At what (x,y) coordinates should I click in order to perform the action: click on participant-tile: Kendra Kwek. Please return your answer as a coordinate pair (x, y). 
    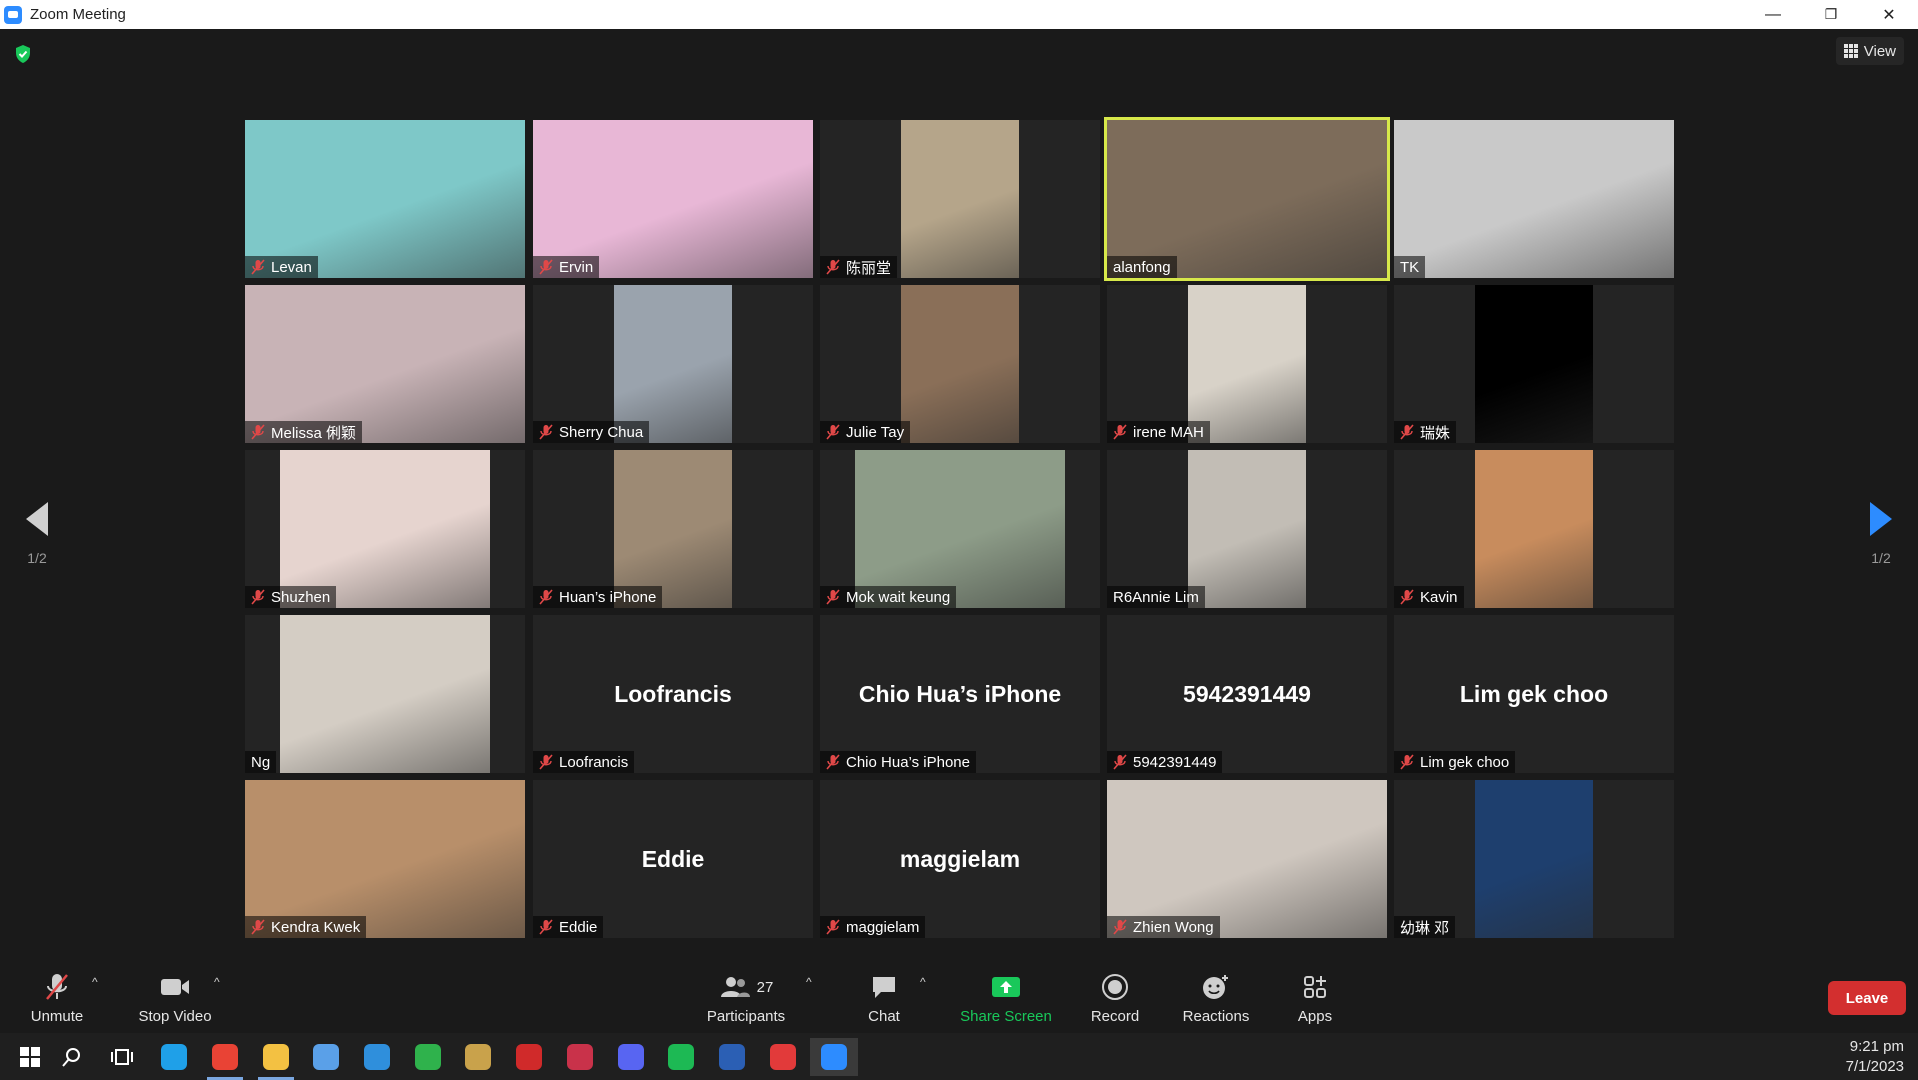
    Looking at the image, I should click on (385, 859).